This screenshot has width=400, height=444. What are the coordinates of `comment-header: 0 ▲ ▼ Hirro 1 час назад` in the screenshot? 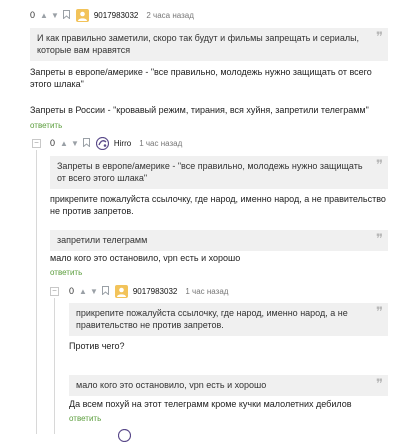 It's located at (116, 143).